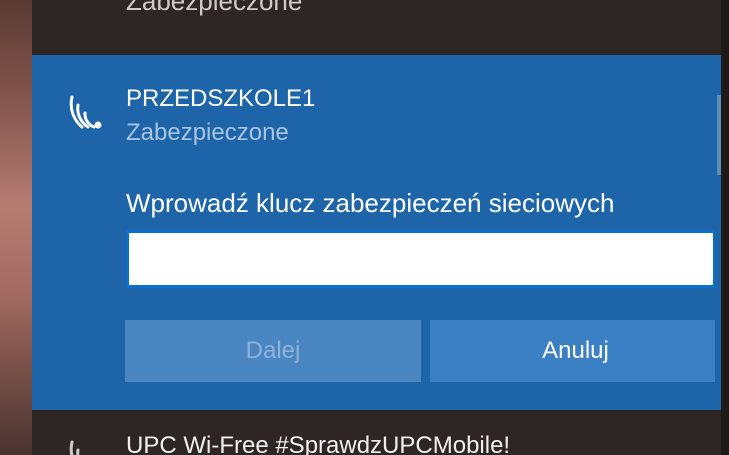 This screenshot has height=455, width=729. Describe the element at coordinates (207, 132) in the screenshot. I see `network-status: Zabezpieczone` at that location.